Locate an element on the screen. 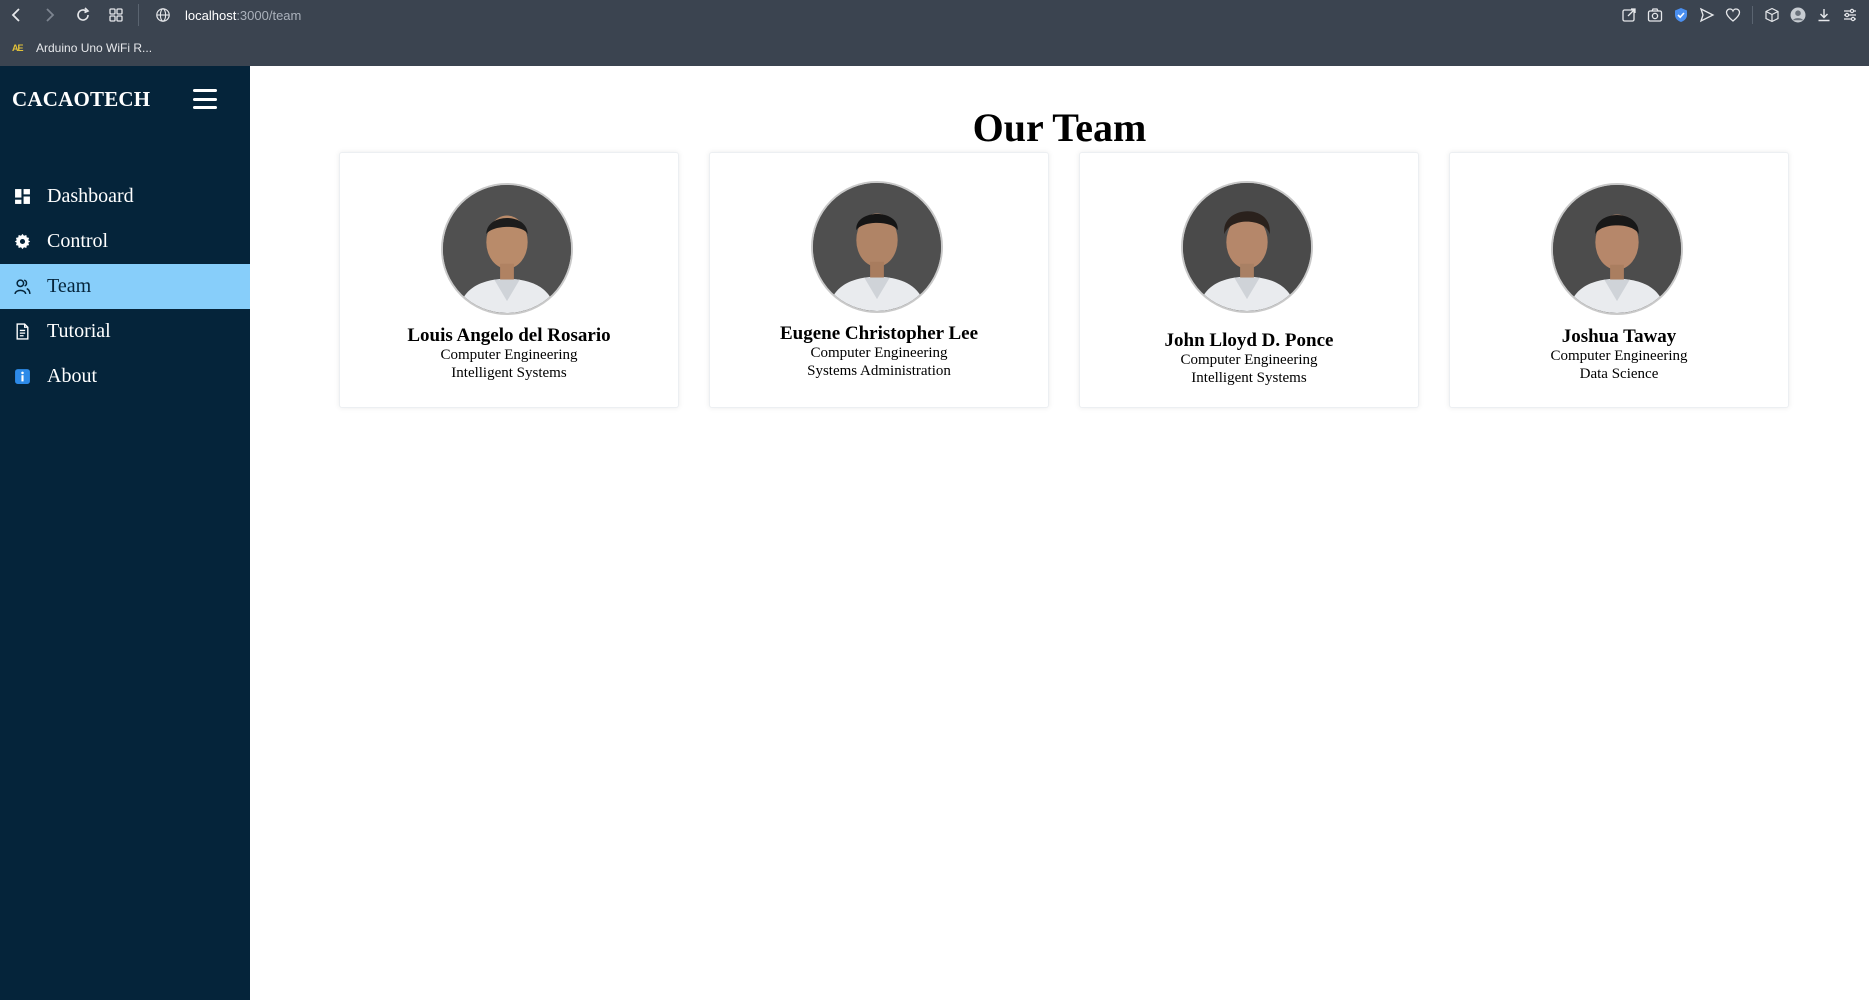 The width and height of the screenshot is (1869, 1000). heart-icon is located at coordinates (1733, 15).